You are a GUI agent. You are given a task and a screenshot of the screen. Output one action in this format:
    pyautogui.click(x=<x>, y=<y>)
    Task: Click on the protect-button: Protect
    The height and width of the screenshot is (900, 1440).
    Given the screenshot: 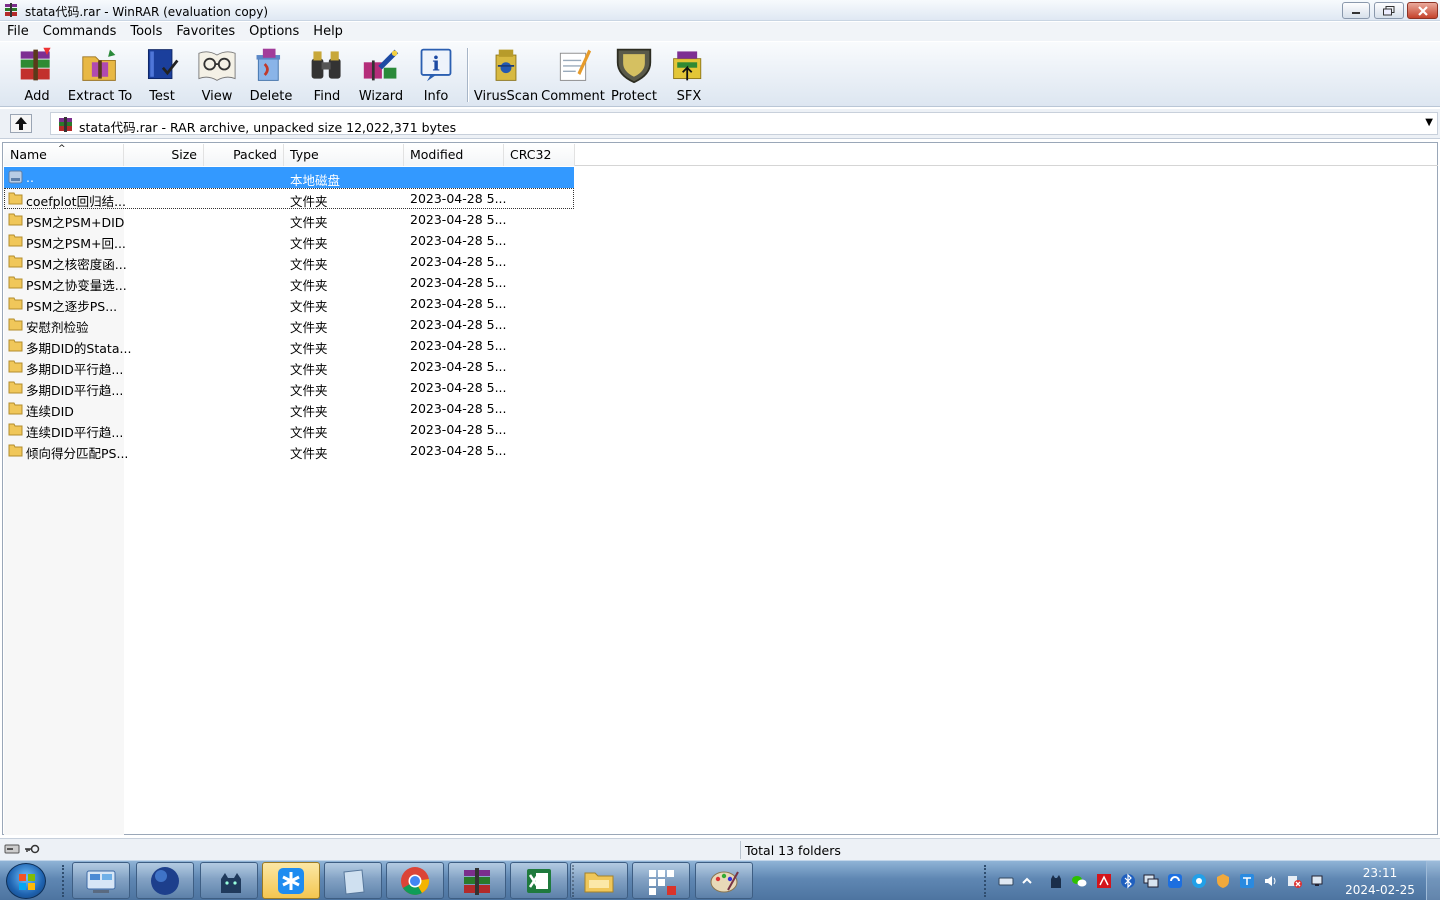 What is the action you would take?
    pyautogui.click(x=634, y=75)
    